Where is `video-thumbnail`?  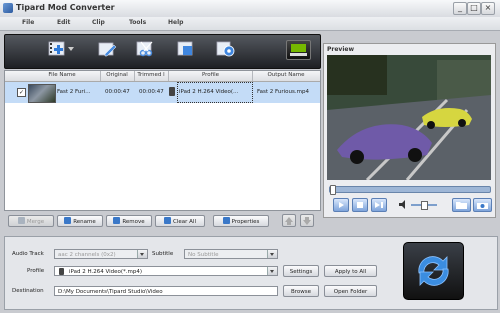
video-thumbnail is located at coordinates (42, 93).